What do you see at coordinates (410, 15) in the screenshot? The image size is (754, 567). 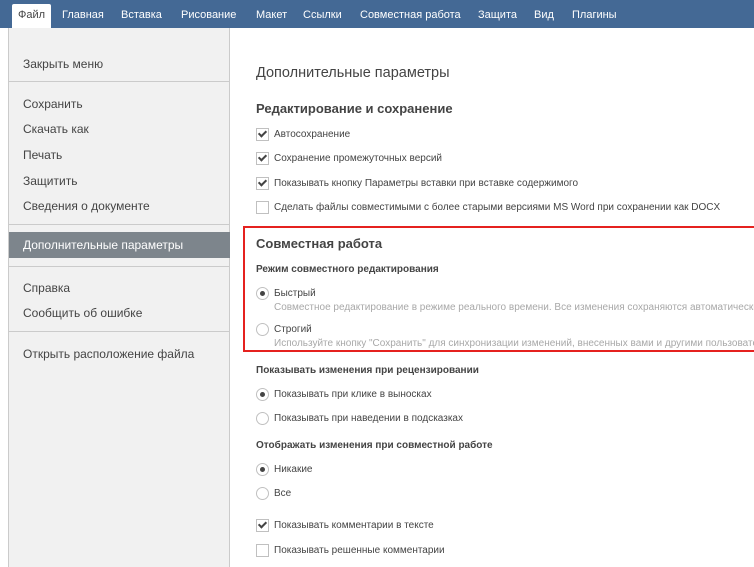 I see `tab-collaboration: Совместная работа` at bounding box center [410, 15].